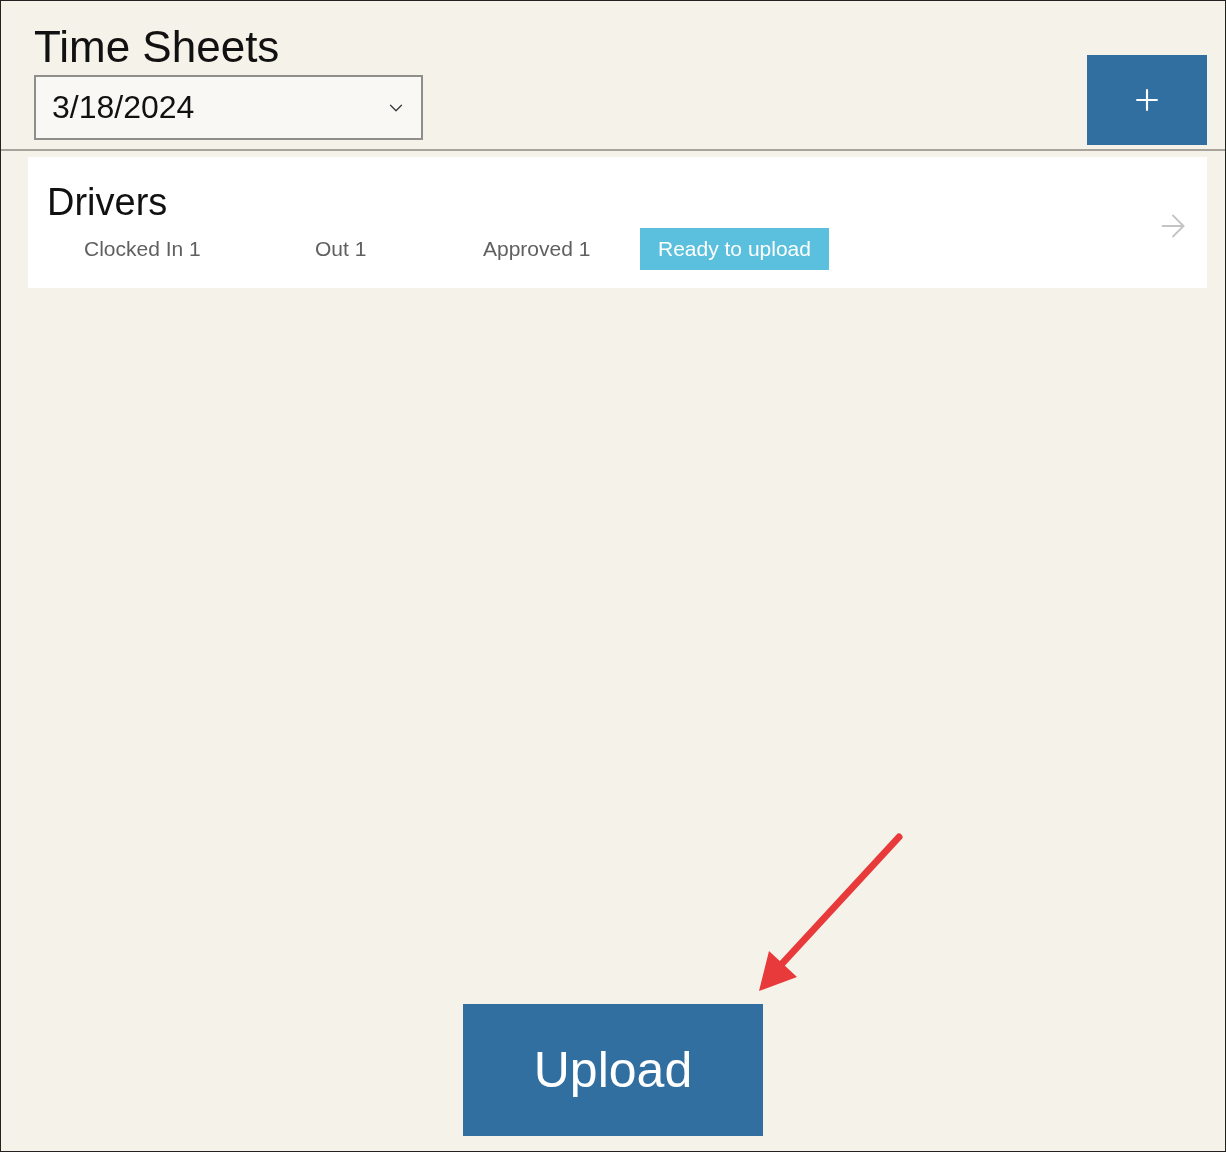  What do you see at coordinates (613, 1070) in the screenshot?
I see `upload-button: Upload` at bounding box center [613, 1070].